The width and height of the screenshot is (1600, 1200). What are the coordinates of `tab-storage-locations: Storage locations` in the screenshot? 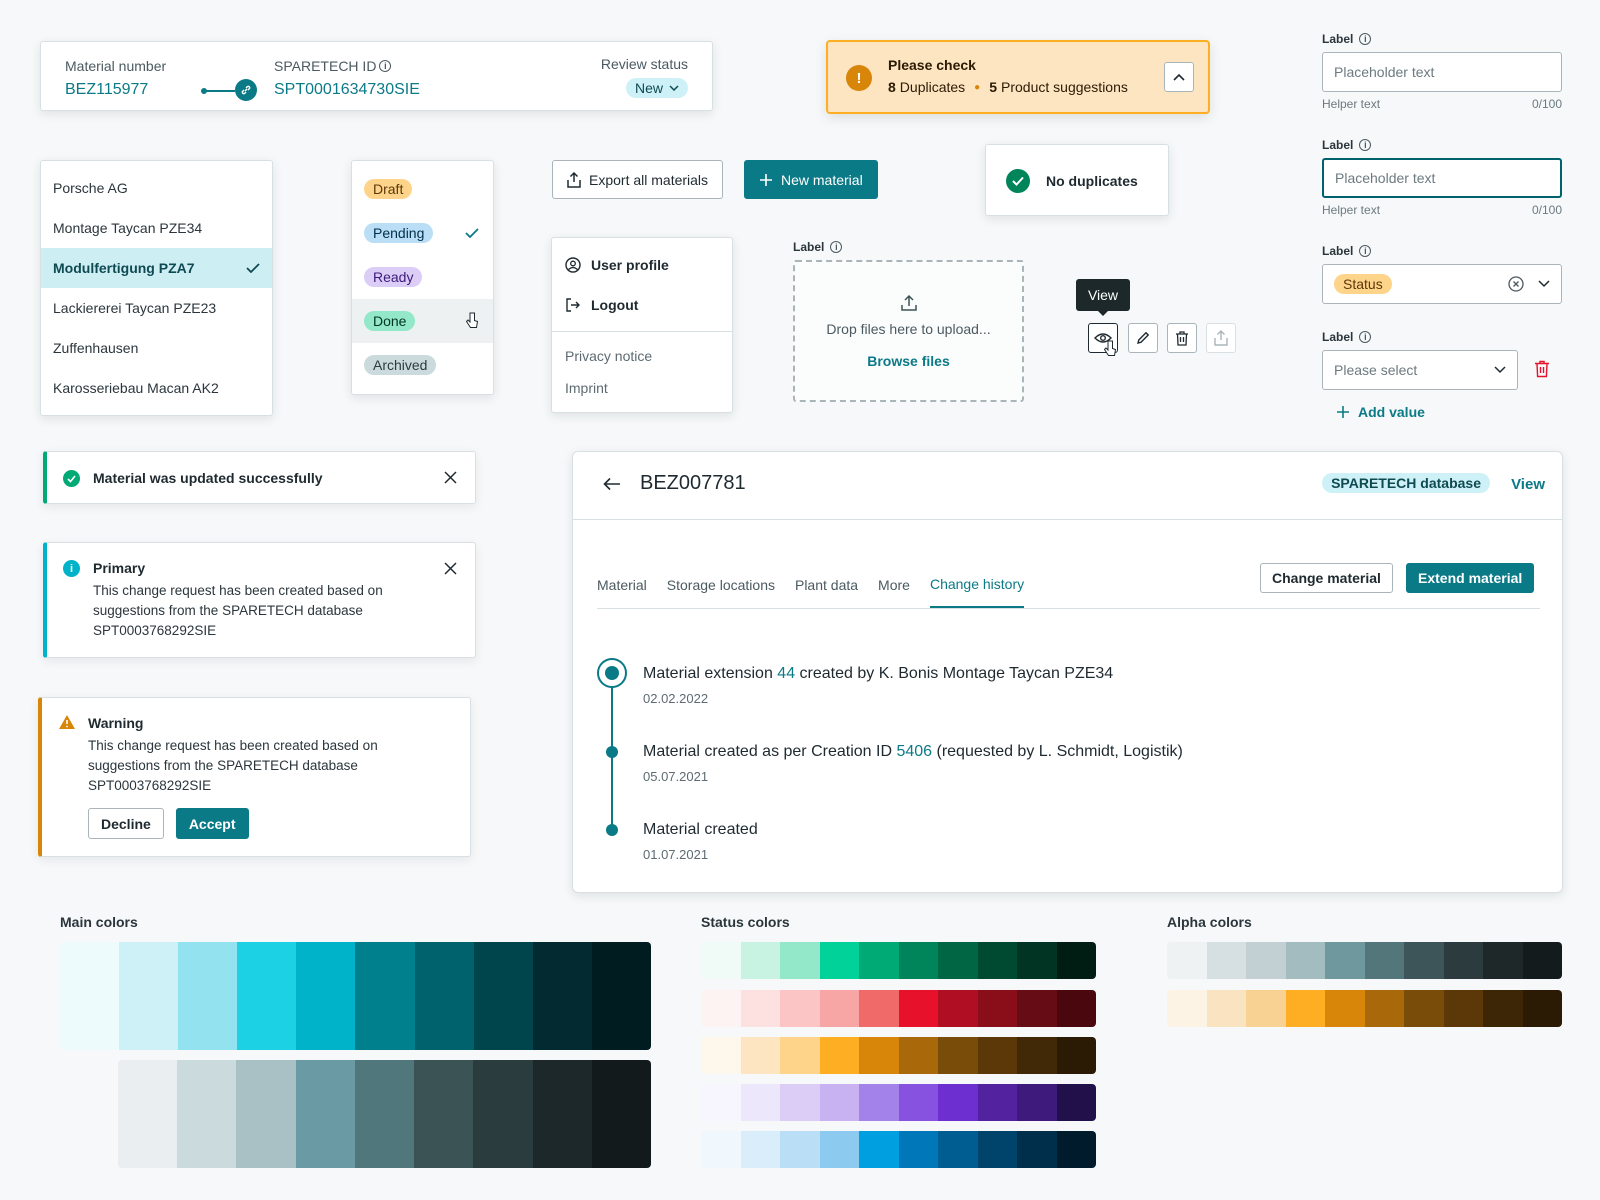 It's located at (721, 585).